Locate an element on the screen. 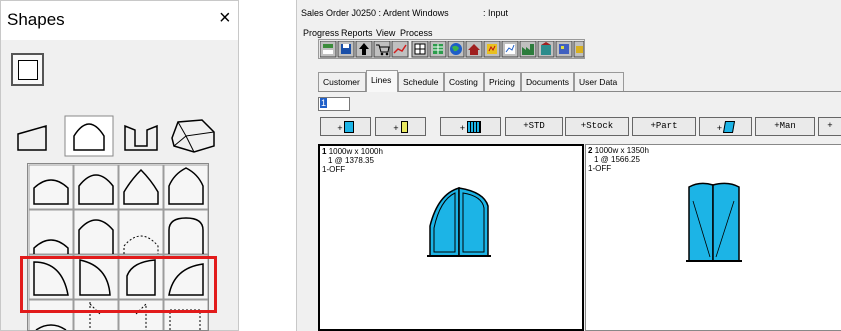  line-2-header: 2 1000w x 1350h is located at coordinates (618, 150).